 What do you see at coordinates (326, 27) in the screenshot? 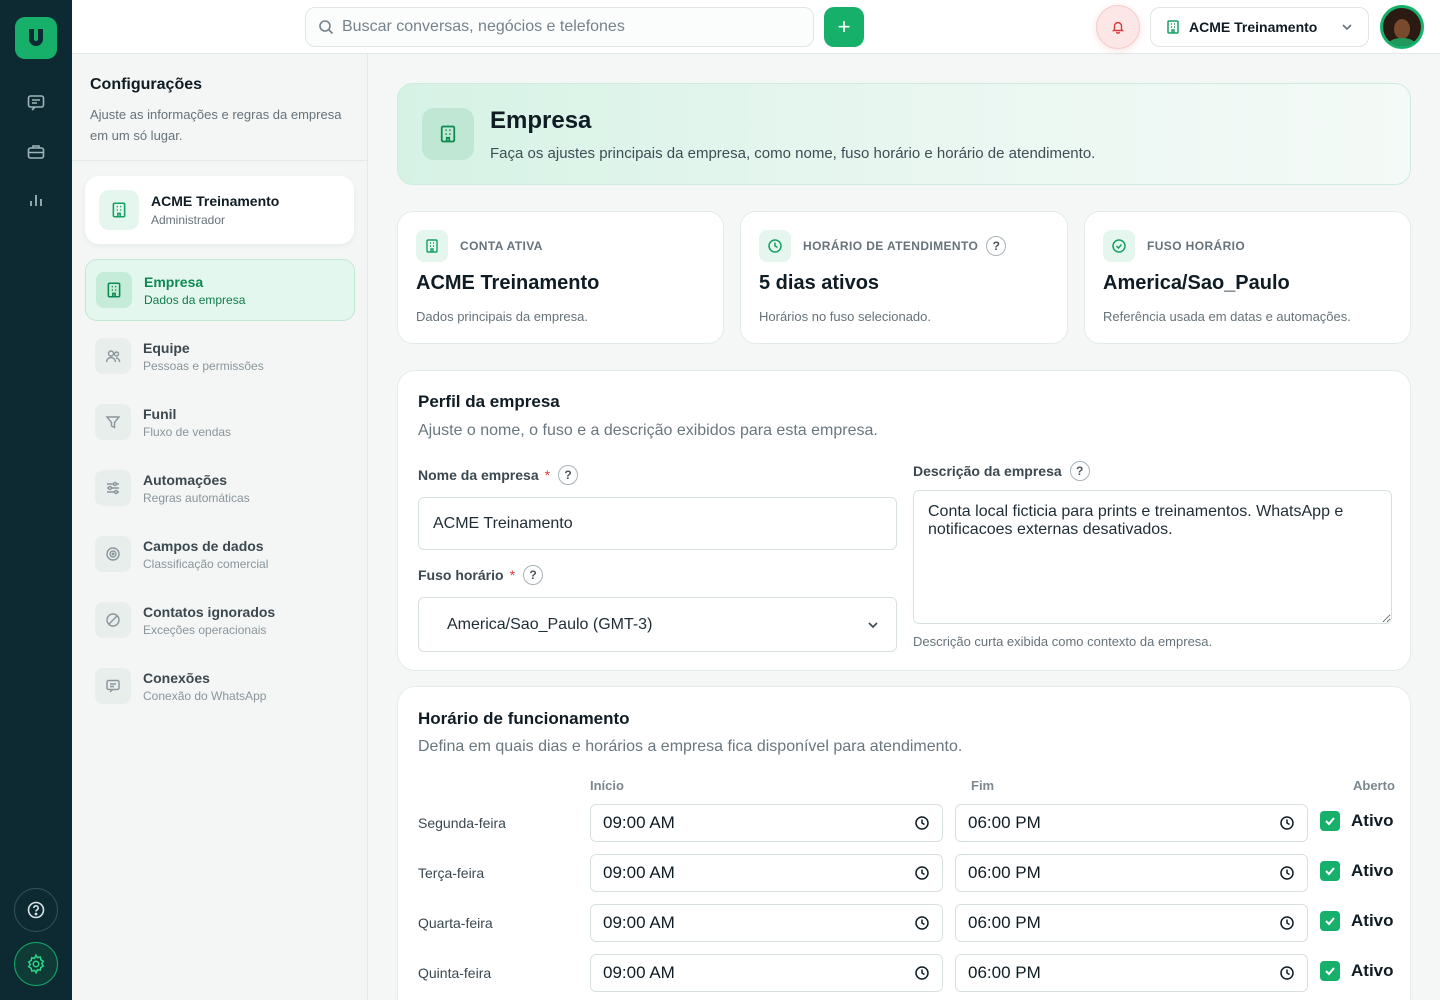
I see `search-icon` at bounding box center [326, 27].